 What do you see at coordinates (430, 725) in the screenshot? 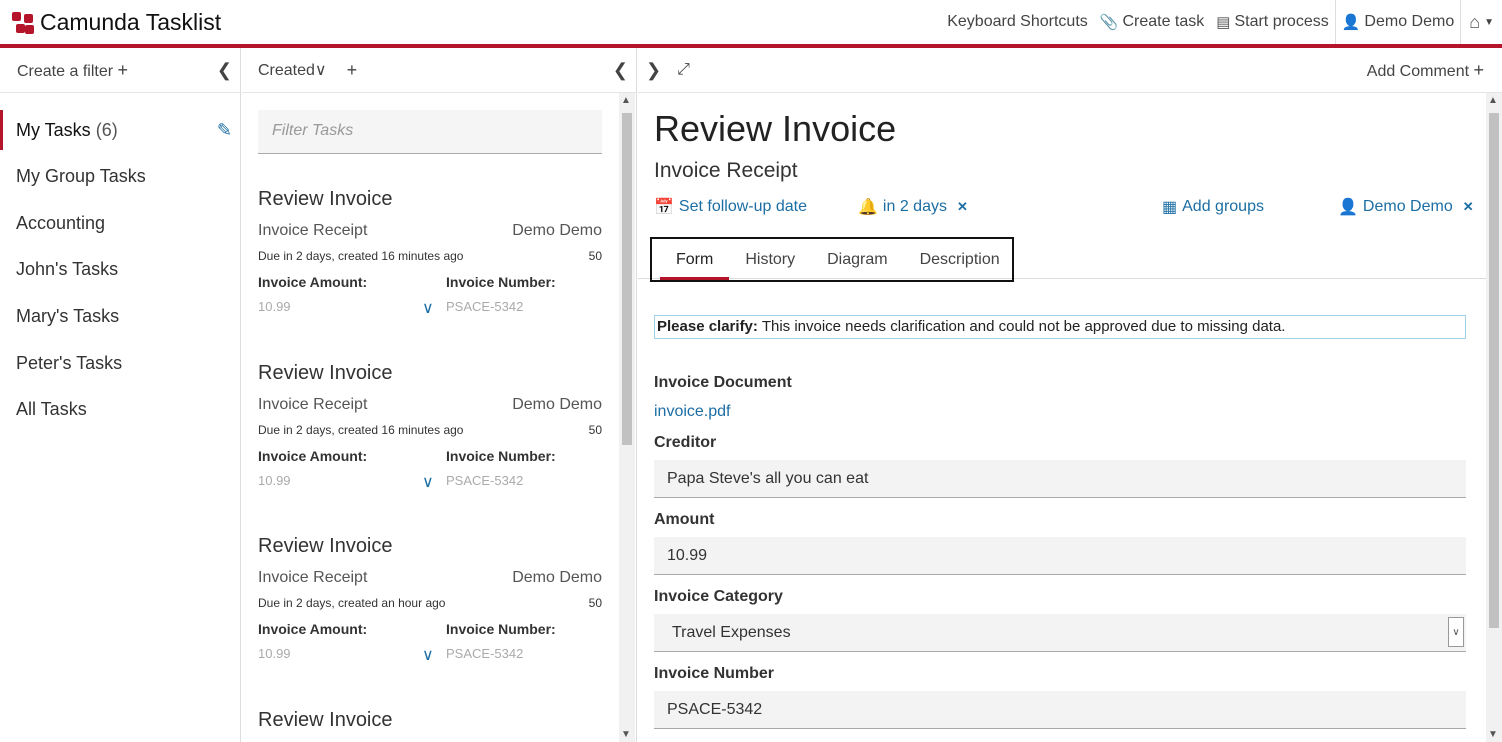
I see `task-card: Review Invoice` at bounding box center [430, 725].